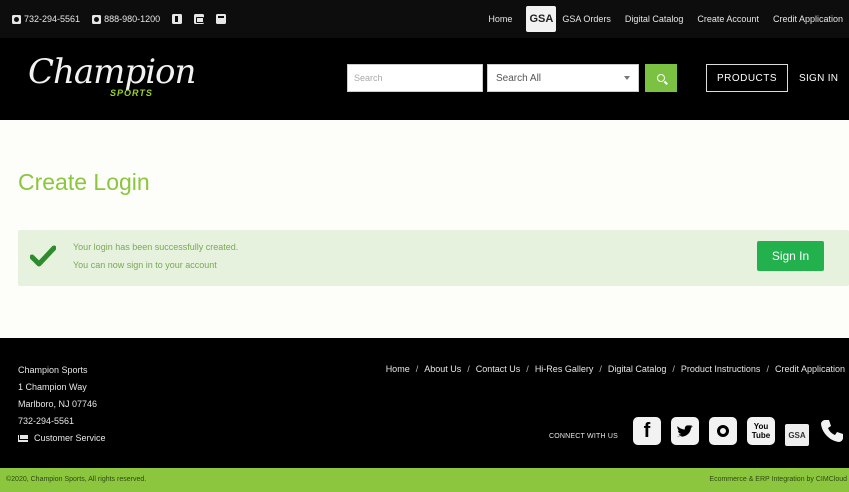 This screenshot has width=849, height=492. I want to click on search-scope-value: Search All, so click(519, 78).